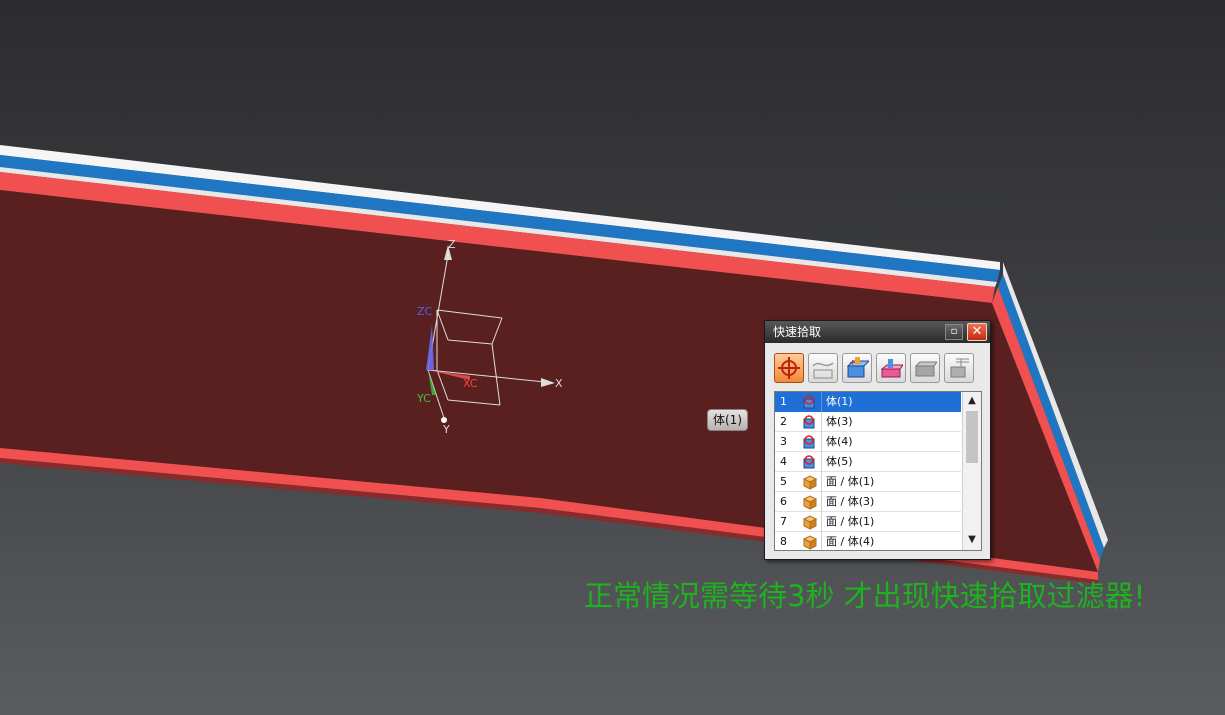 The height and width of the screenshot is (715, 1225). What do you see at coordinates (972, 401) in the screenshot?
I see `scroll-up-button: ▲` at bounding box center [972, 401].